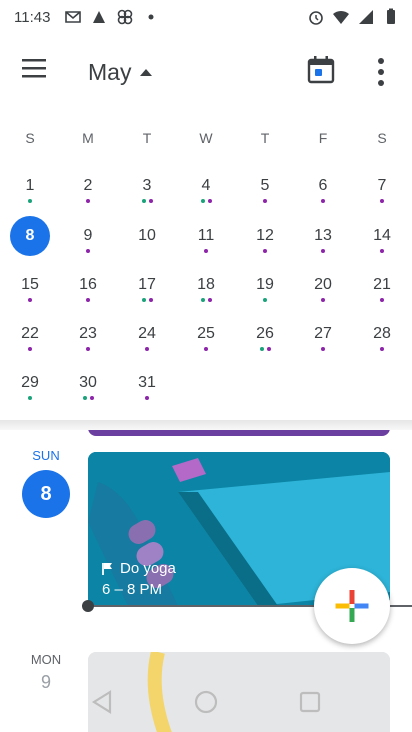 The width and height of the screenshot is (412, 732). What do you see at coordinates (382, 333) in the screenshot?
I see `day-number: 28` at bounding box center [382, 333].